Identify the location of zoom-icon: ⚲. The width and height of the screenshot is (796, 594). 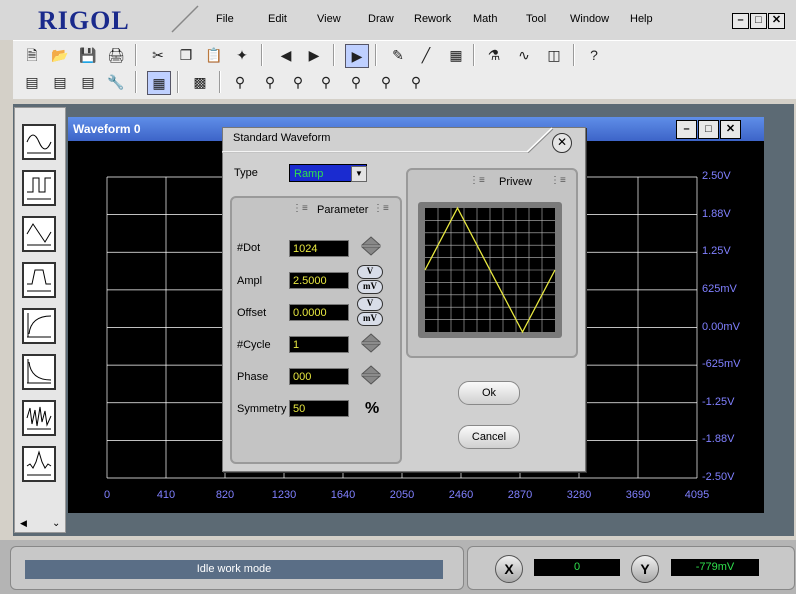
(416, 82).